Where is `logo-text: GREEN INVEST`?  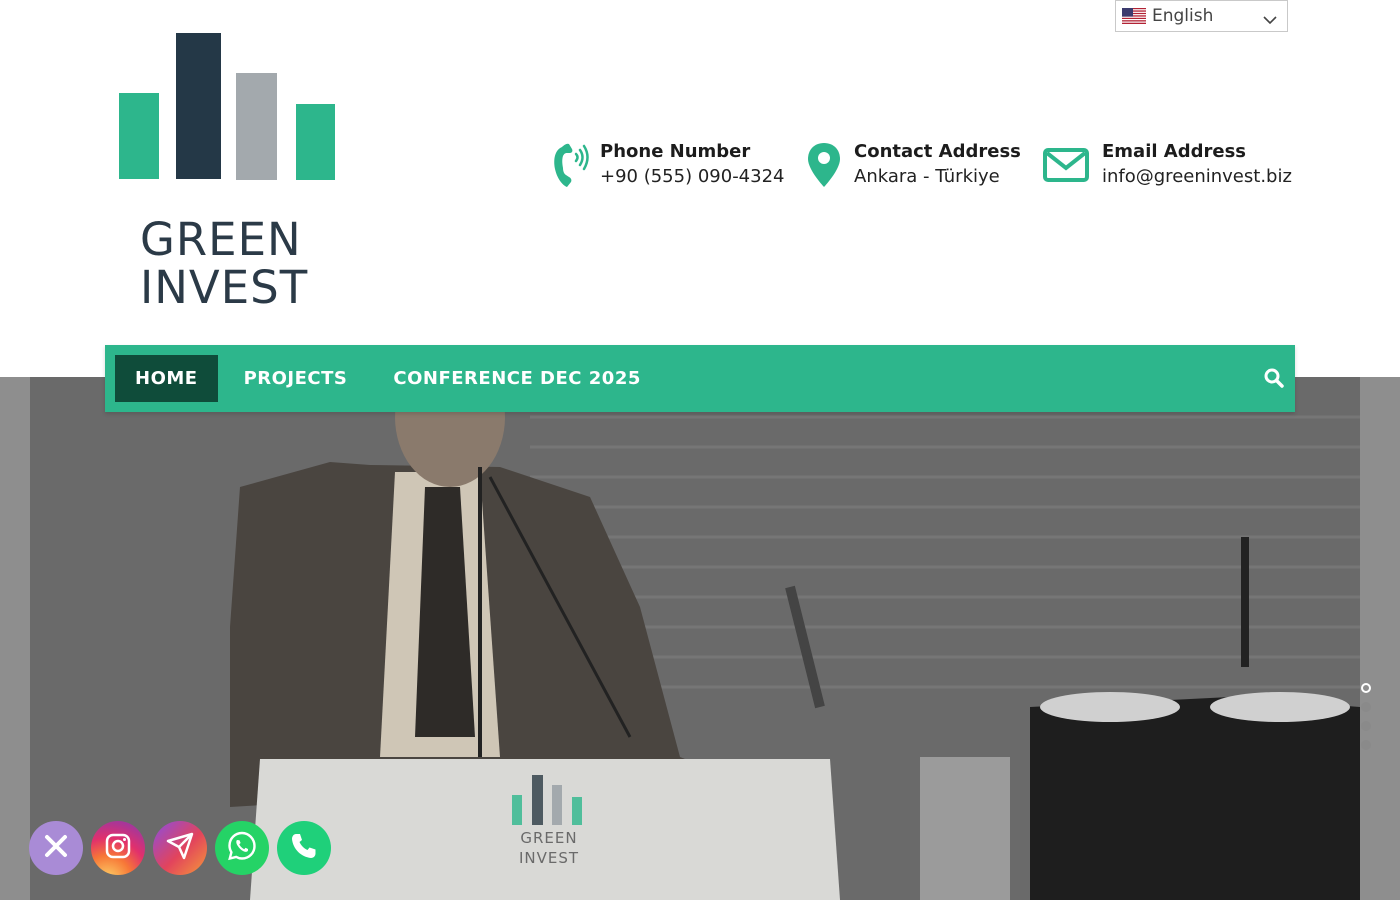 logo-text: GREEN INVEST is located at coordinates (240, 264).